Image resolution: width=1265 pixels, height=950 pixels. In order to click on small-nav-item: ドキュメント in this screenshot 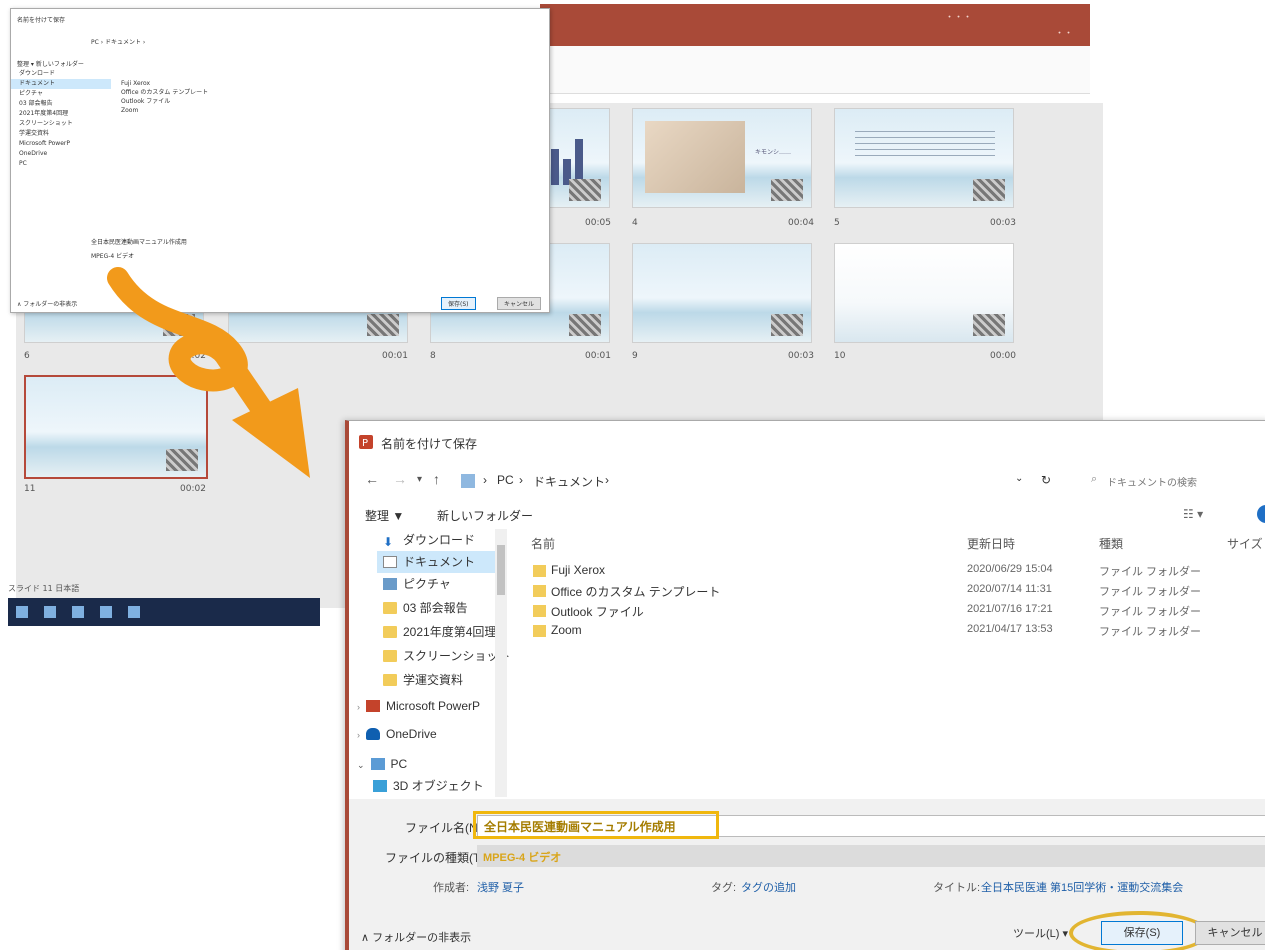, I will do `click(61, 84)`.